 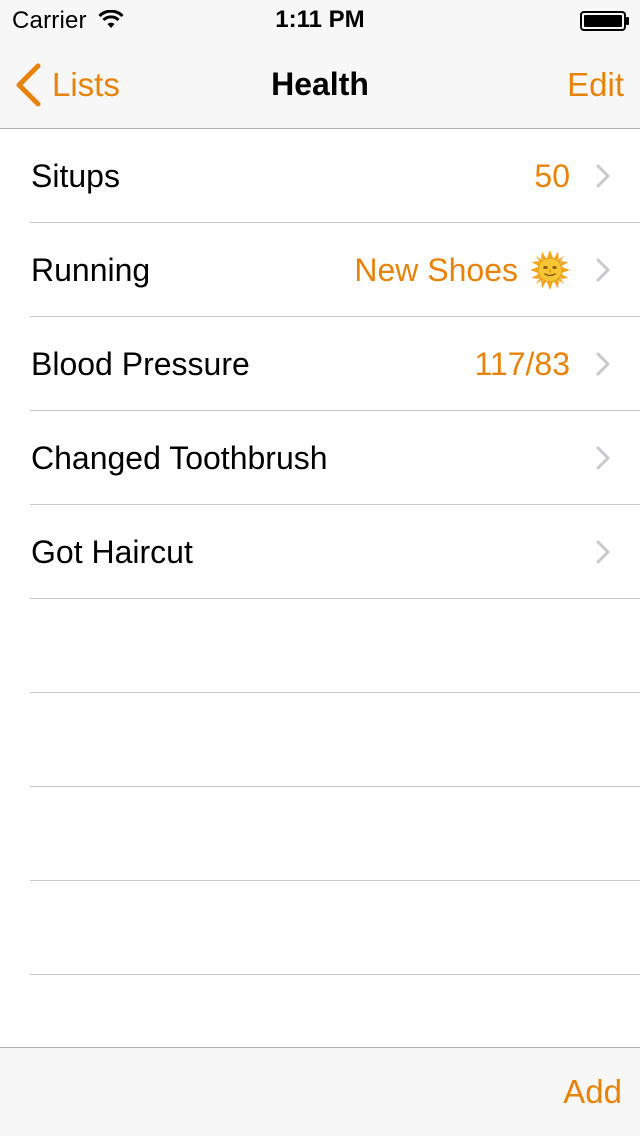 I want to click on list-item-title: Blood Pressure, so click(x=140, y=363).